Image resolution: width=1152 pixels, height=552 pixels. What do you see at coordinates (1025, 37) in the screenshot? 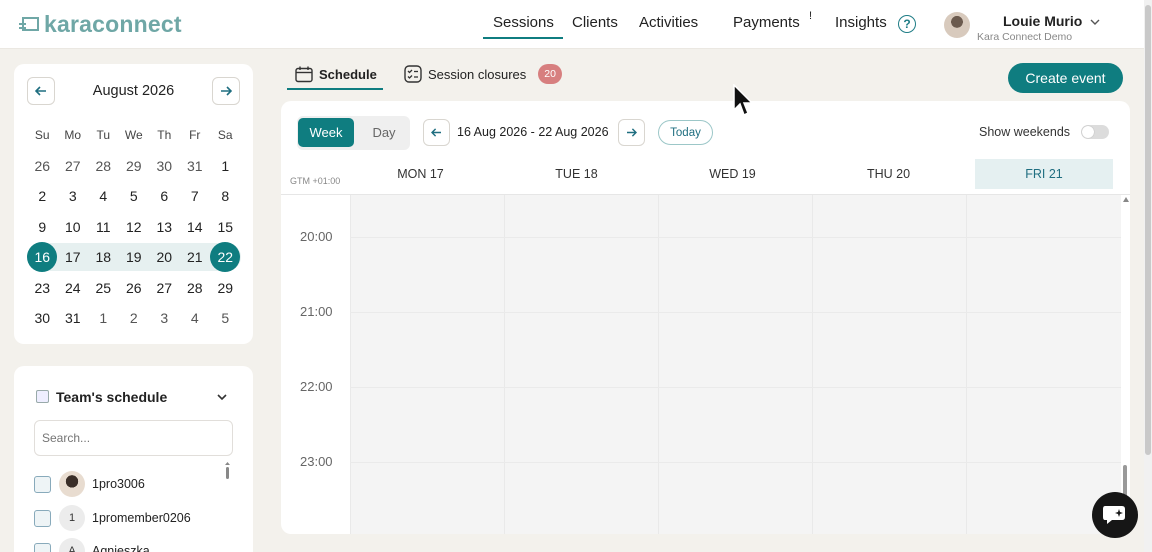
I see `user-organization: Kara Connect Demo` at bounding box center [1025, 37].